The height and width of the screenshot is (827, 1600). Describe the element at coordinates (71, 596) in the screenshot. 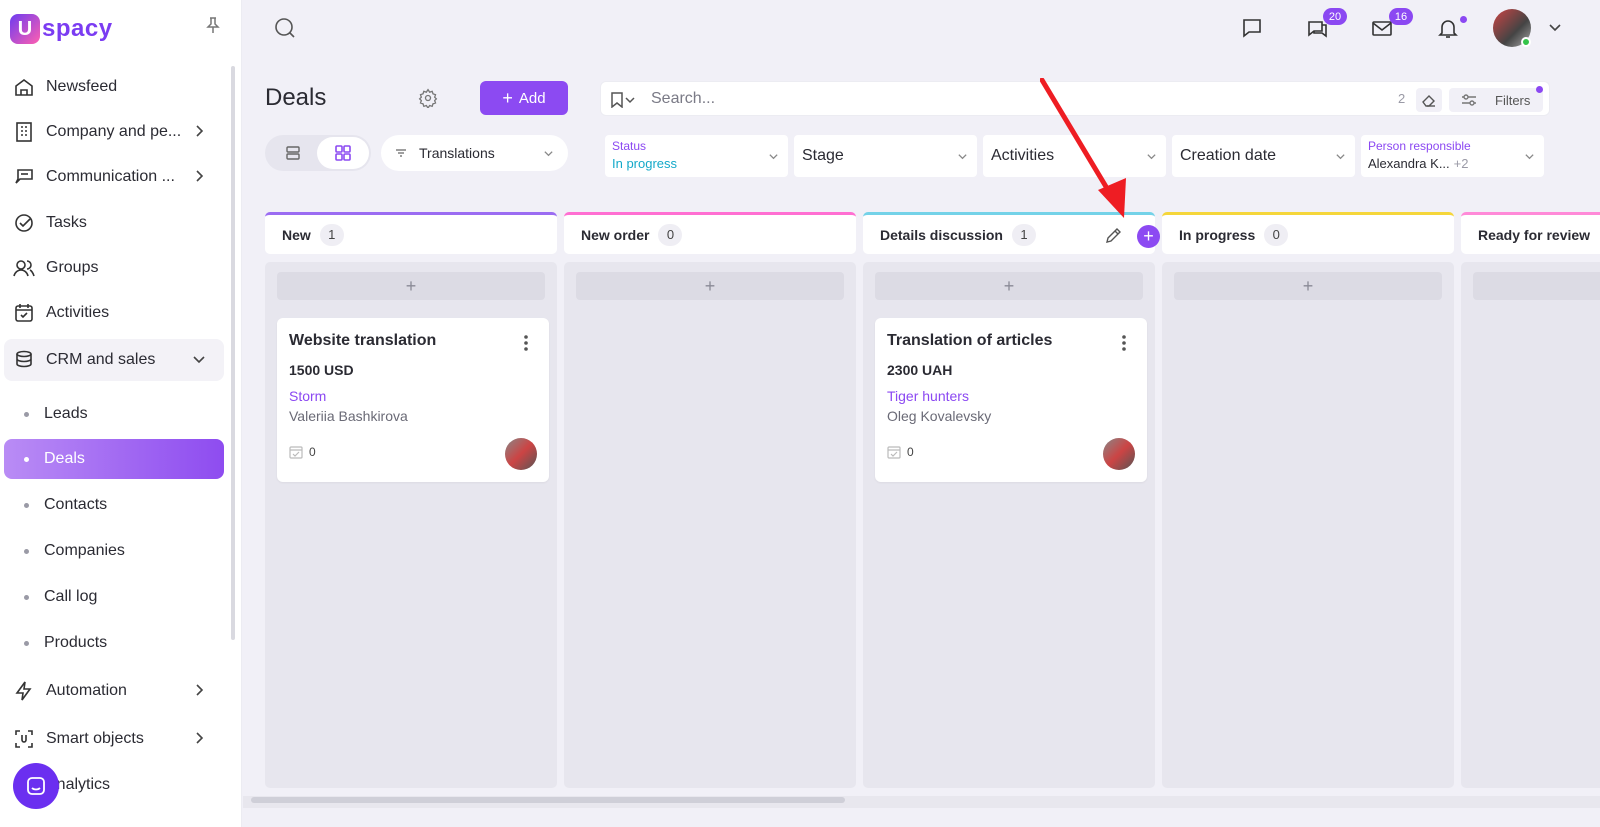

I see `sidebar-sub-label: Call log` at that location.